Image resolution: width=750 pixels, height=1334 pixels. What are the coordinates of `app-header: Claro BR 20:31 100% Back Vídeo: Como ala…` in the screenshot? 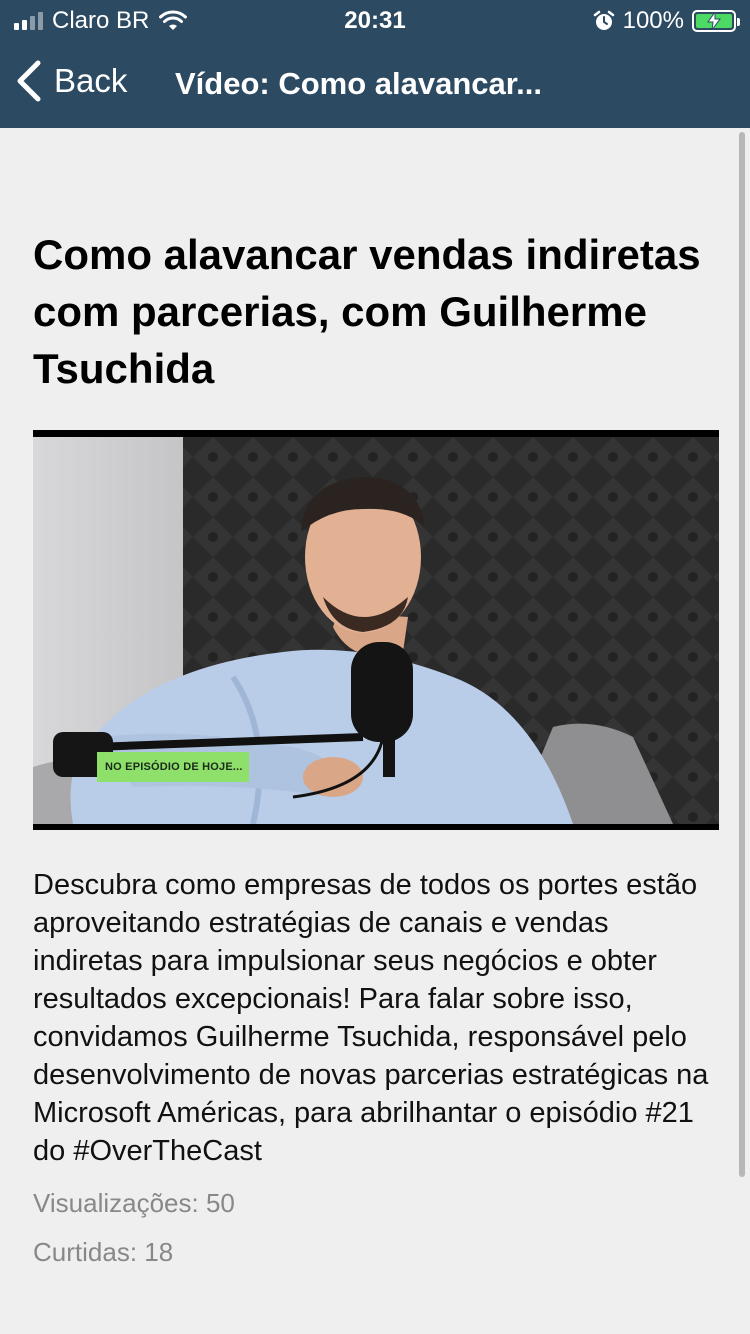 It's located at (375, 64).